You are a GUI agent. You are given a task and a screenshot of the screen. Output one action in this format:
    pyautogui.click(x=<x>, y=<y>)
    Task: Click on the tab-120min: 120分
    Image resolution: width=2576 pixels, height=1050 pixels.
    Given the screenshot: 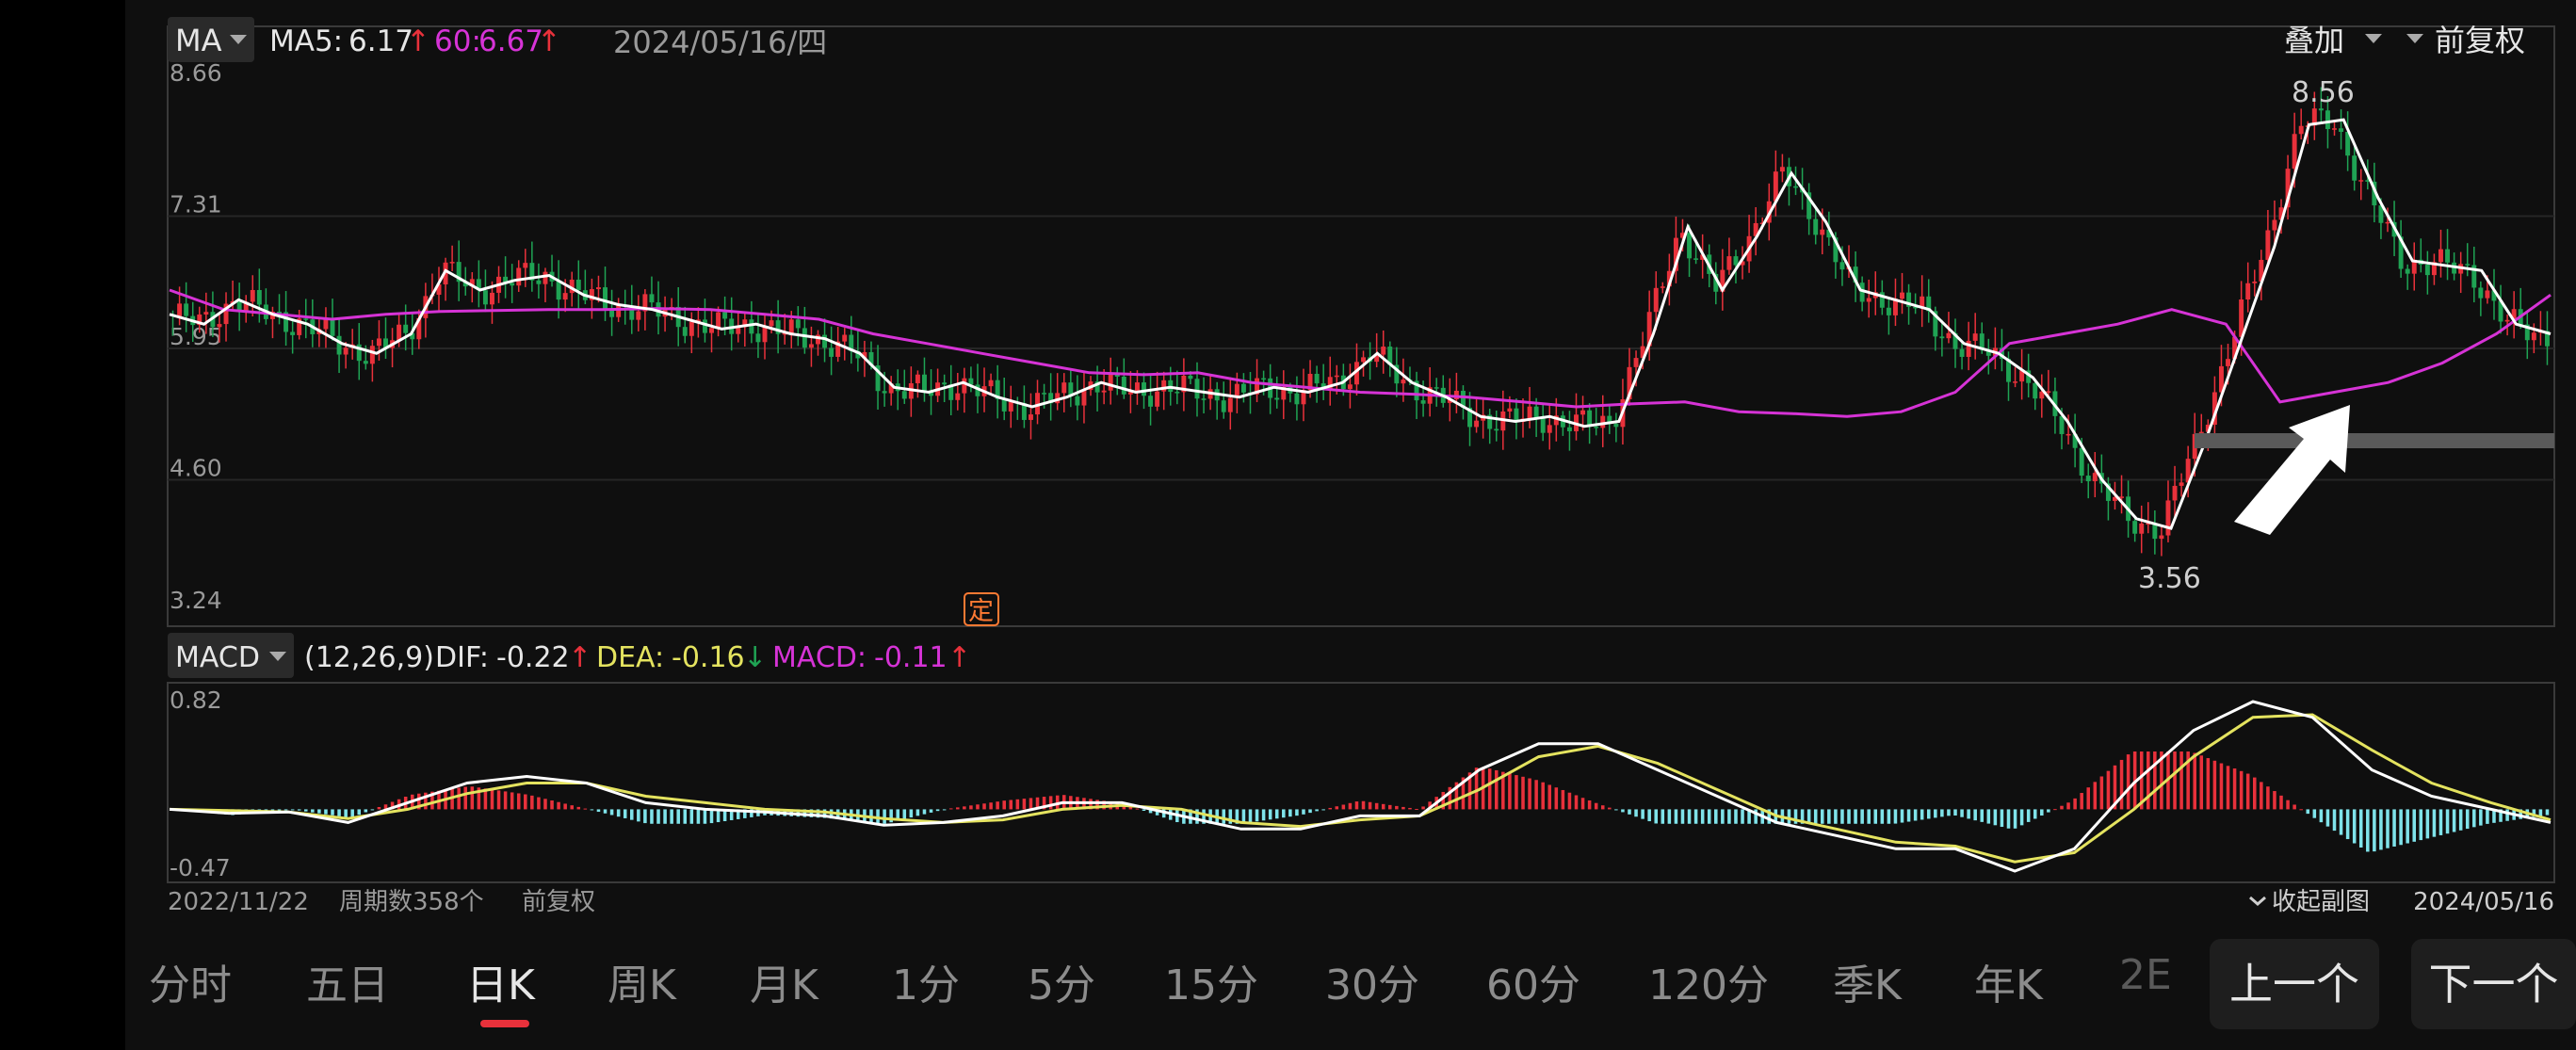 What is the action you would take?
    pyautogui.click(x=1708, y=981)
    